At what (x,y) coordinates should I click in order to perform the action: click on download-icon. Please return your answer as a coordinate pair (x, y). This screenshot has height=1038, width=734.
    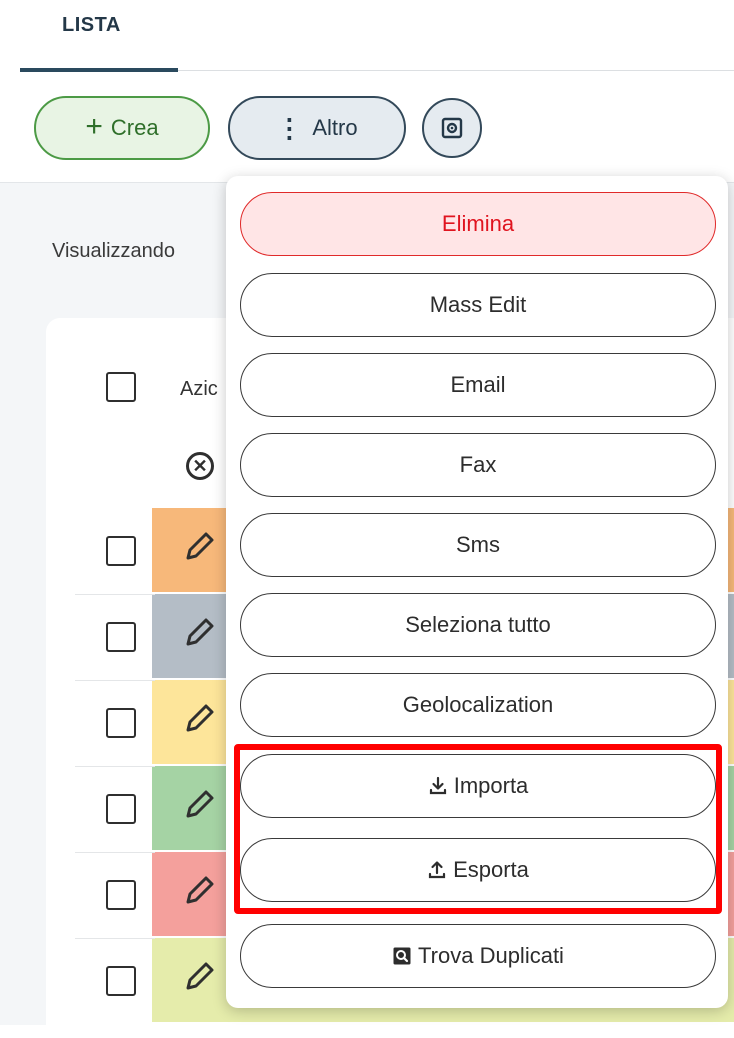
    Looking at the image, I should click on (437, 785).